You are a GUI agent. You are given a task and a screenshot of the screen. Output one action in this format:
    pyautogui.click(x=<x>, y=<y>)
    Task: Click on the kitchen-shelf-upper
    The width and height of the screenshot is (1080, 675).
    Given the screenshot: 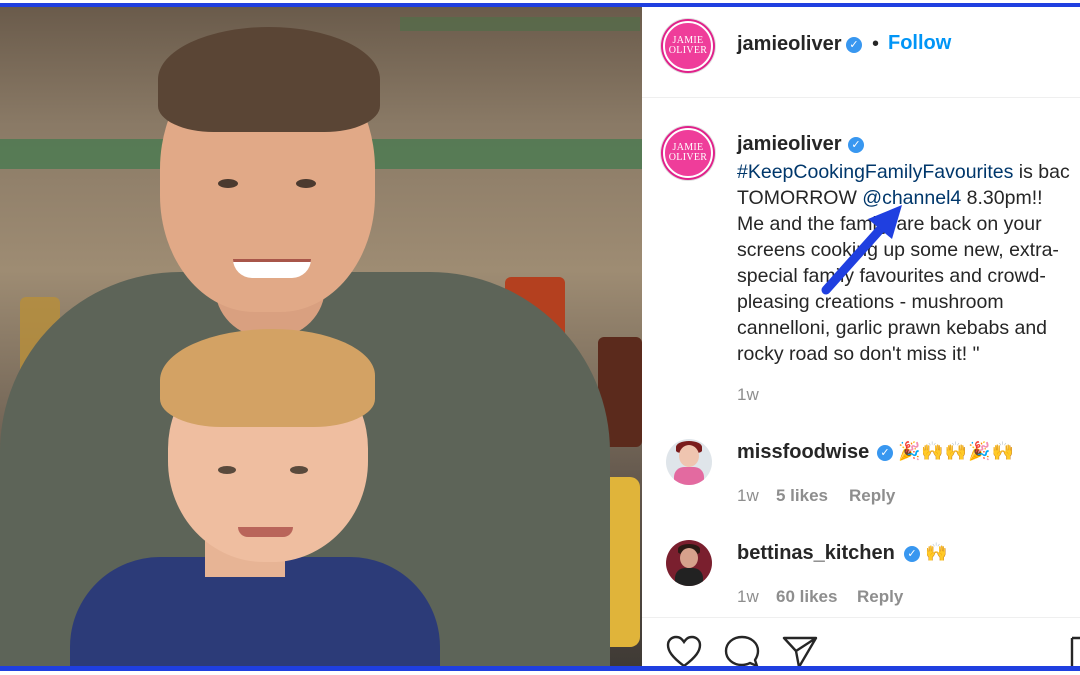 What is the action you would take?
    pyautogui.click(x=520, y=24)
    